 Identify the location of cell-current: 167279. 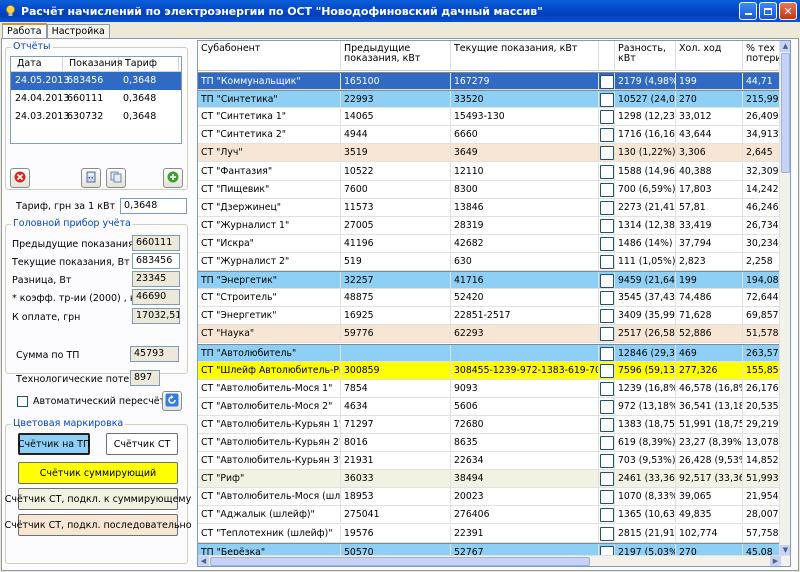
(525, 82).